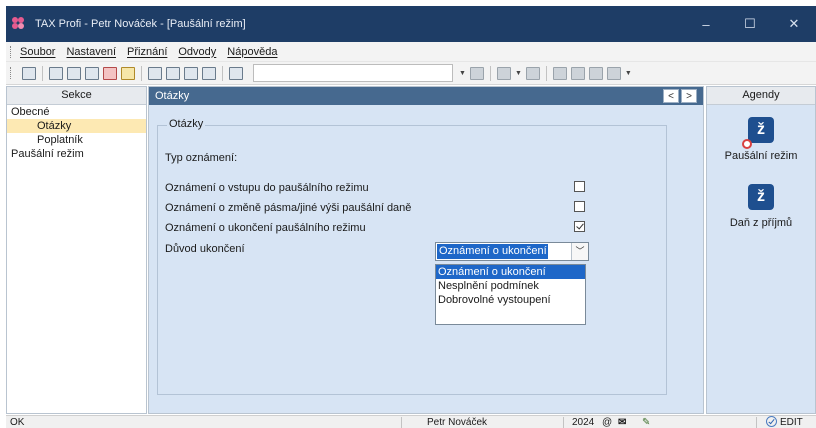 The image size is (816, 428). Describe the element at coordinates (503, 73) in the screenshot. I see `tools-icon` at that location.